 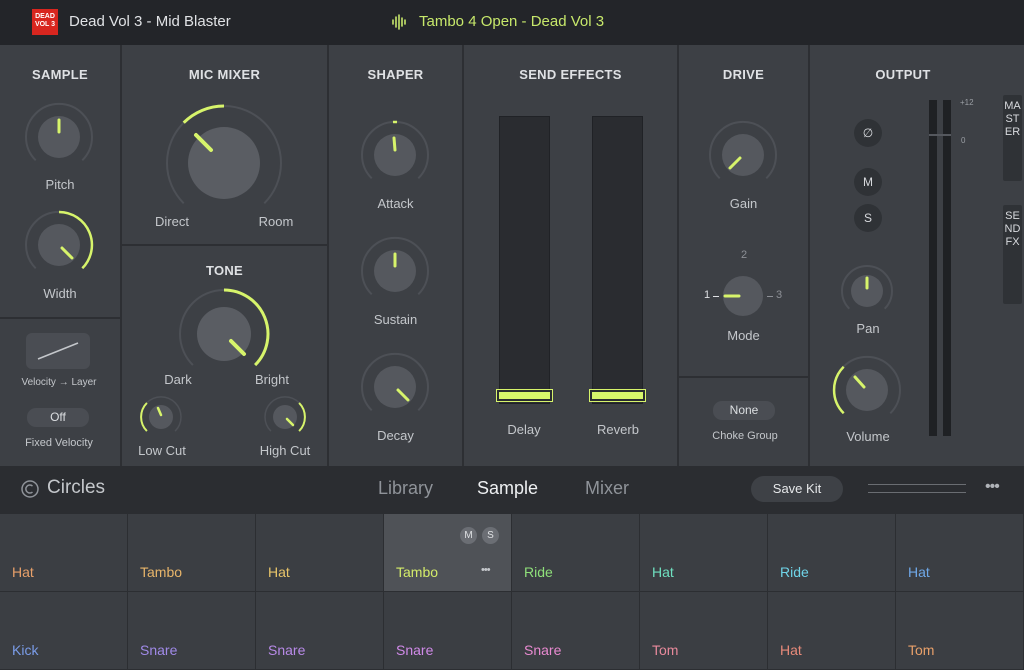 What do you see at coordinates (797, 489) in the screenshot?
I see `save-kit-button: Save Kit` at bounding box center [797, 489].